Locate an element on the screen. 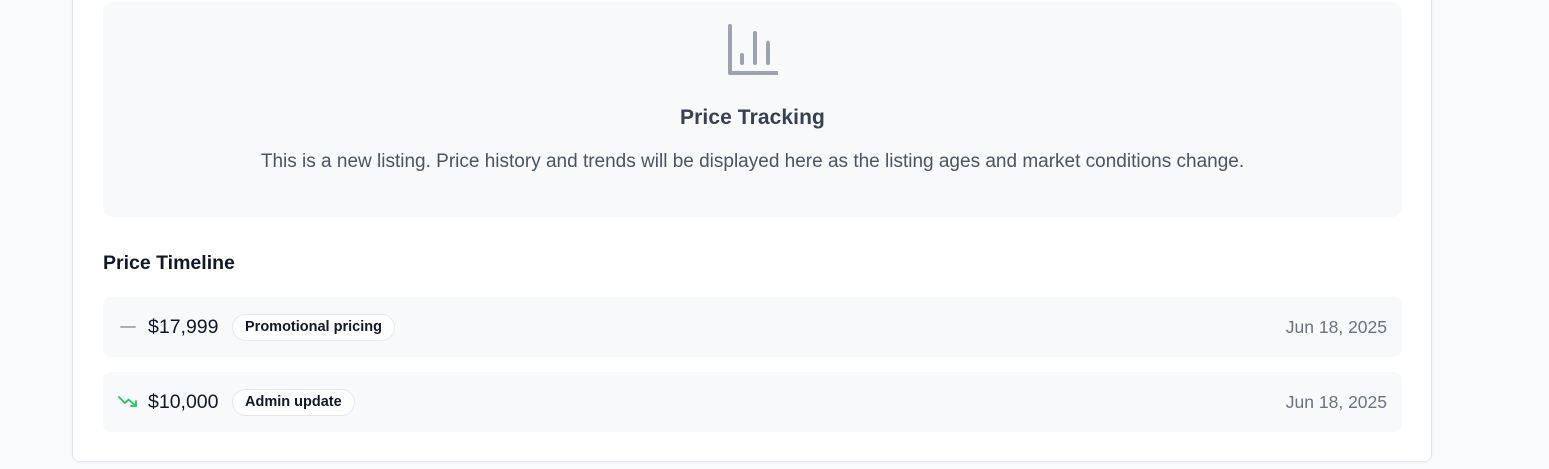 This screenshot has height=469, width=1549. timeline-row: $10,000 Admin update Jun 18, 2025 is located at coordinates (752, 402).